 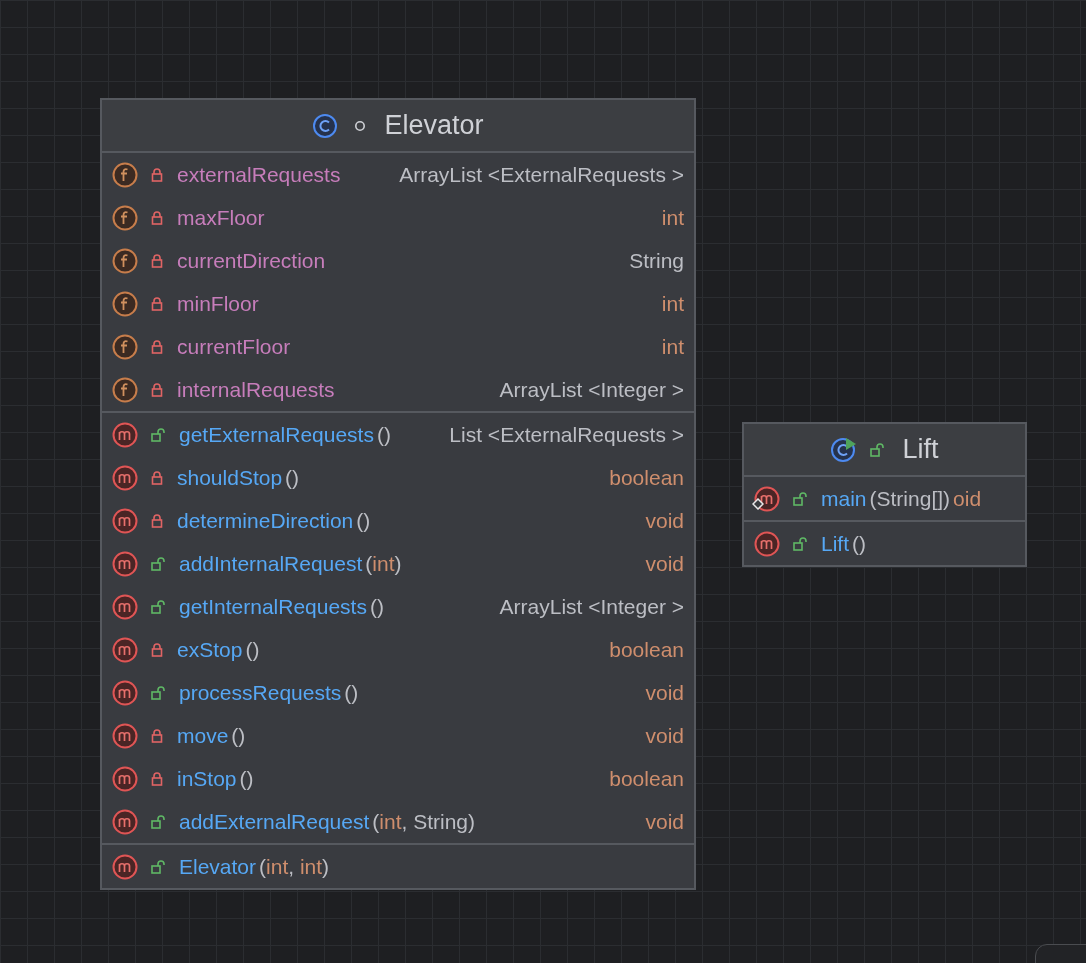 What do you see at coordinates (656, 260) in the screenshot?
I see `type-label: String` at bounding box center [656, 260].